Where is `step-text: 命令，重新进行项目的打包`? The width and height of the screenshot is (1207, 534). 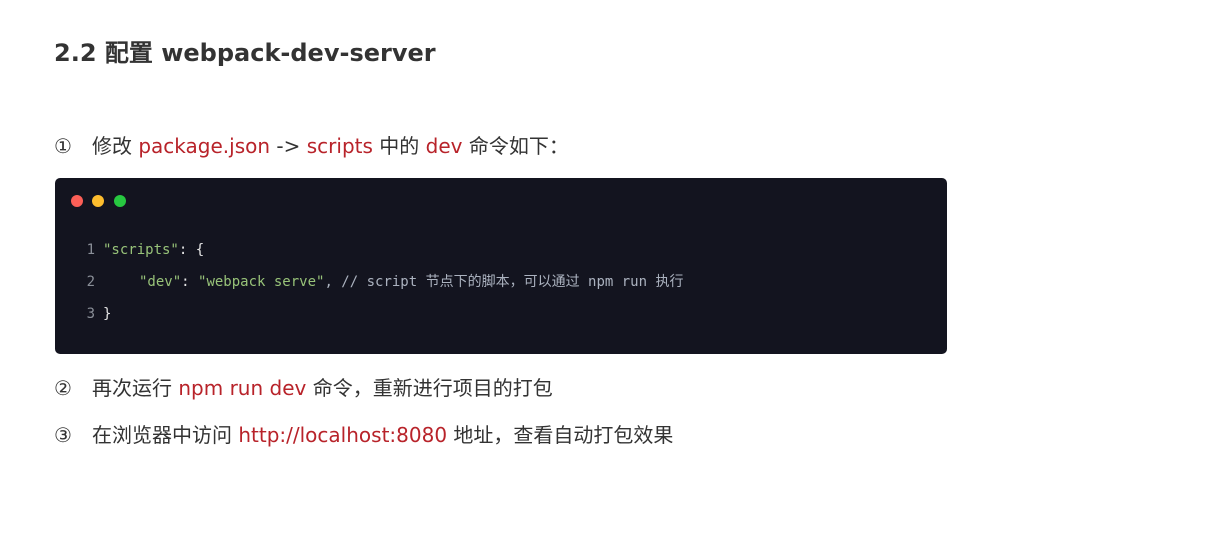 step-text: 命令，重新进行项目的打包 is located at coordinates (429, 388).